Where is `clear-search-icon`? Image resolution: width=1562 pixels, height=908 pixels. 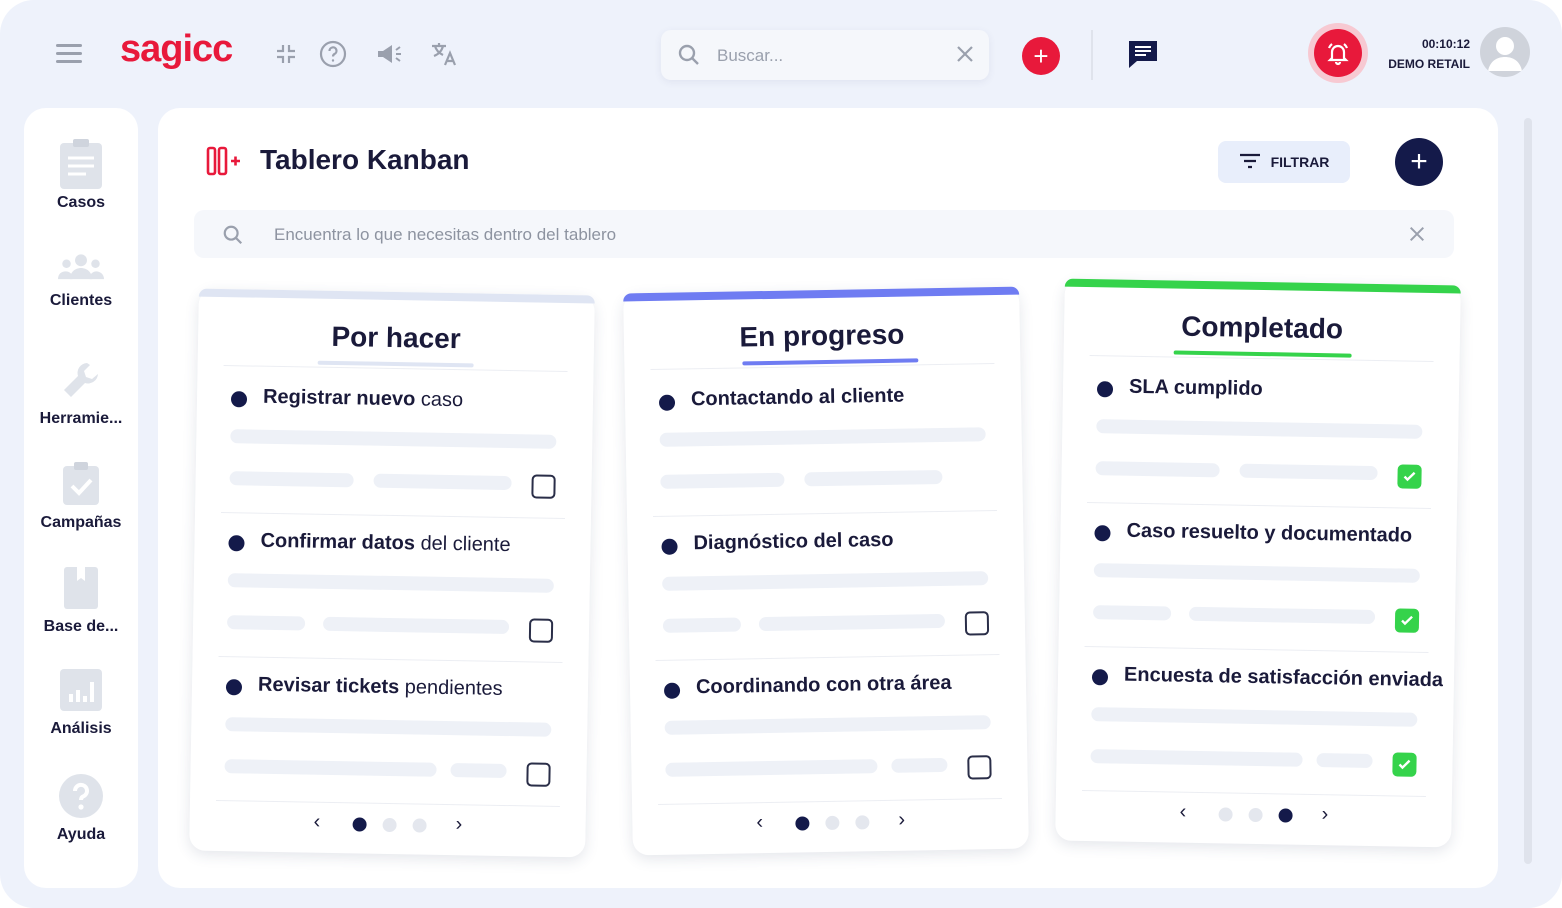 clear-search-icon is located at coordinates (965, 56).